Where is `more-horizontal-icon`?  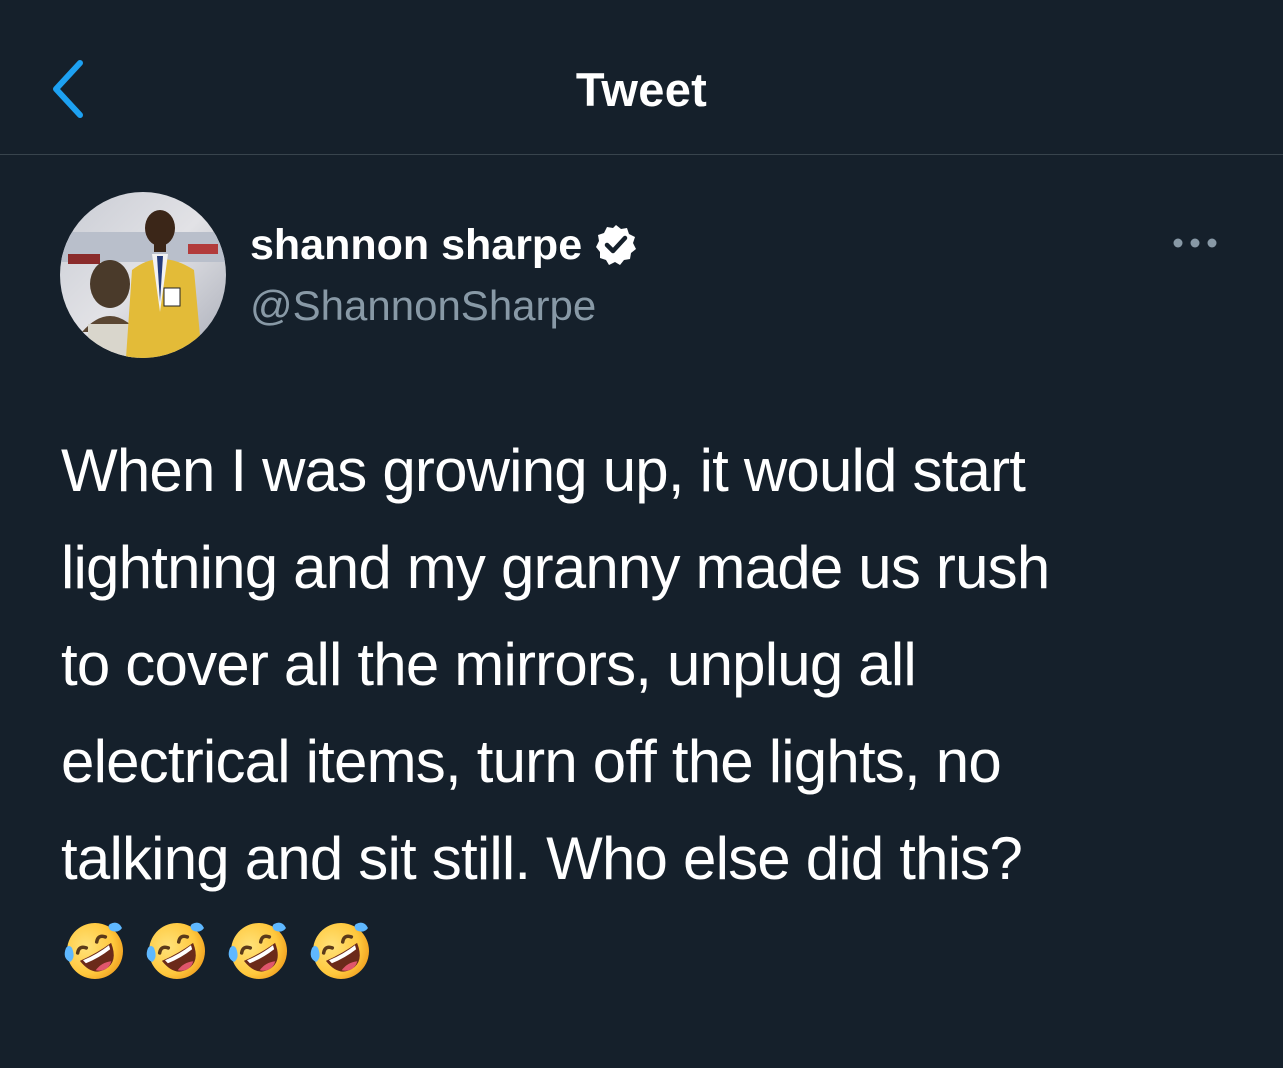
more-horizontal-icon is located at coordinates (1195, 243).